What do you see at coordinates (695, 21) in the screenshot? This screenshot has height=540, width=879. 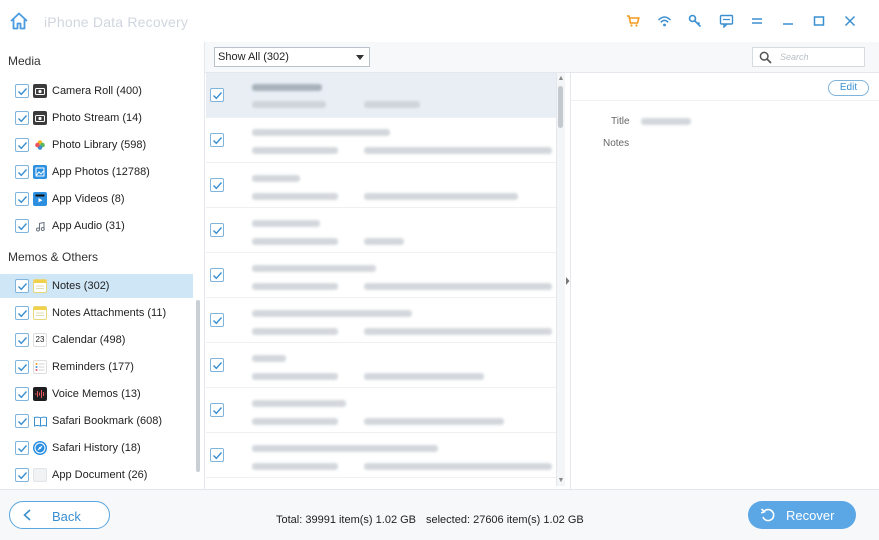 I see `key-icon` at bounding box center [695, 21].